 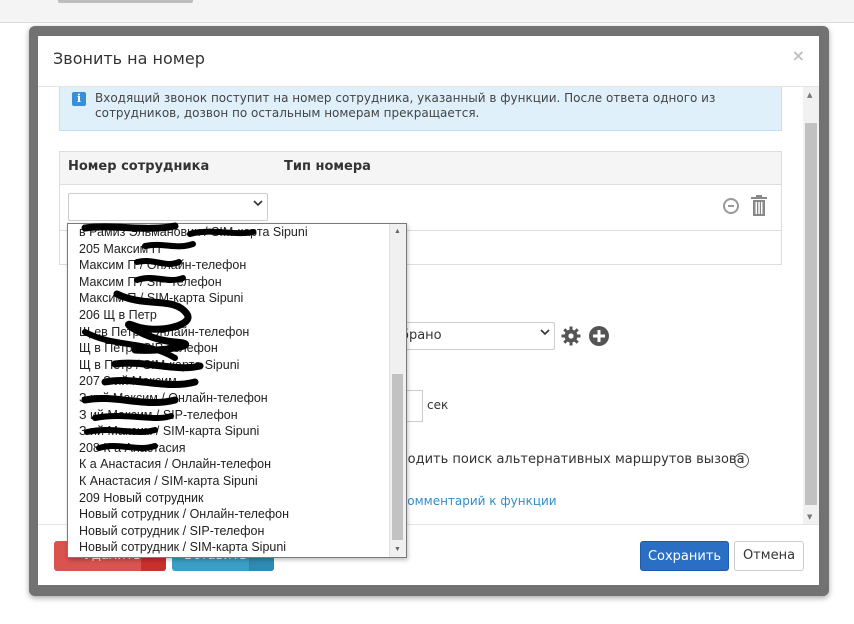 I want to click on dropdown-item: Новый сотрудник / SIM-карта Sipuni, so click(x=228, y=547).